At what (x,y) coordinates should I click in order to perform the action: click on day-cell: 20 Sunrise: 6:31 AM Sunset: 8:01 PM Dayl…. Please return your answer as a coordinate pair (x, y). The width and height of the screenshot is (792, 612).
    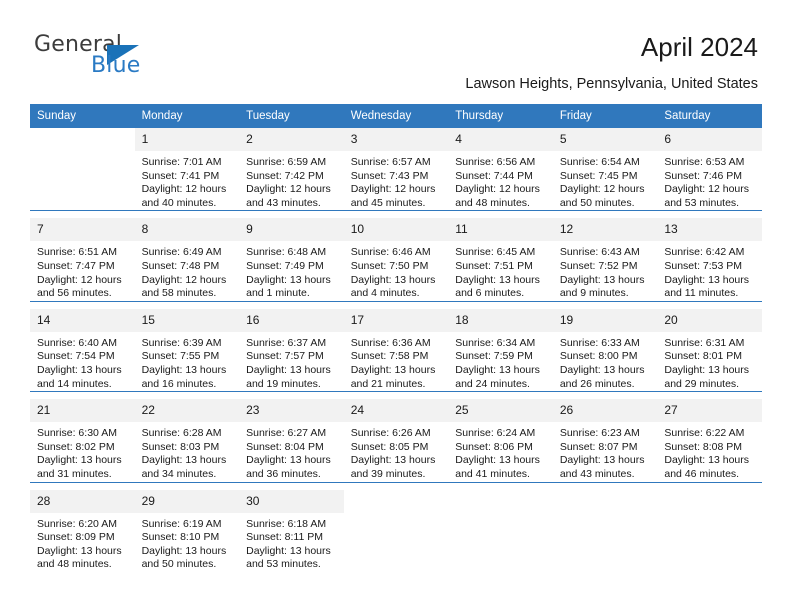
    Looking at the image, I should click on (709, 350).